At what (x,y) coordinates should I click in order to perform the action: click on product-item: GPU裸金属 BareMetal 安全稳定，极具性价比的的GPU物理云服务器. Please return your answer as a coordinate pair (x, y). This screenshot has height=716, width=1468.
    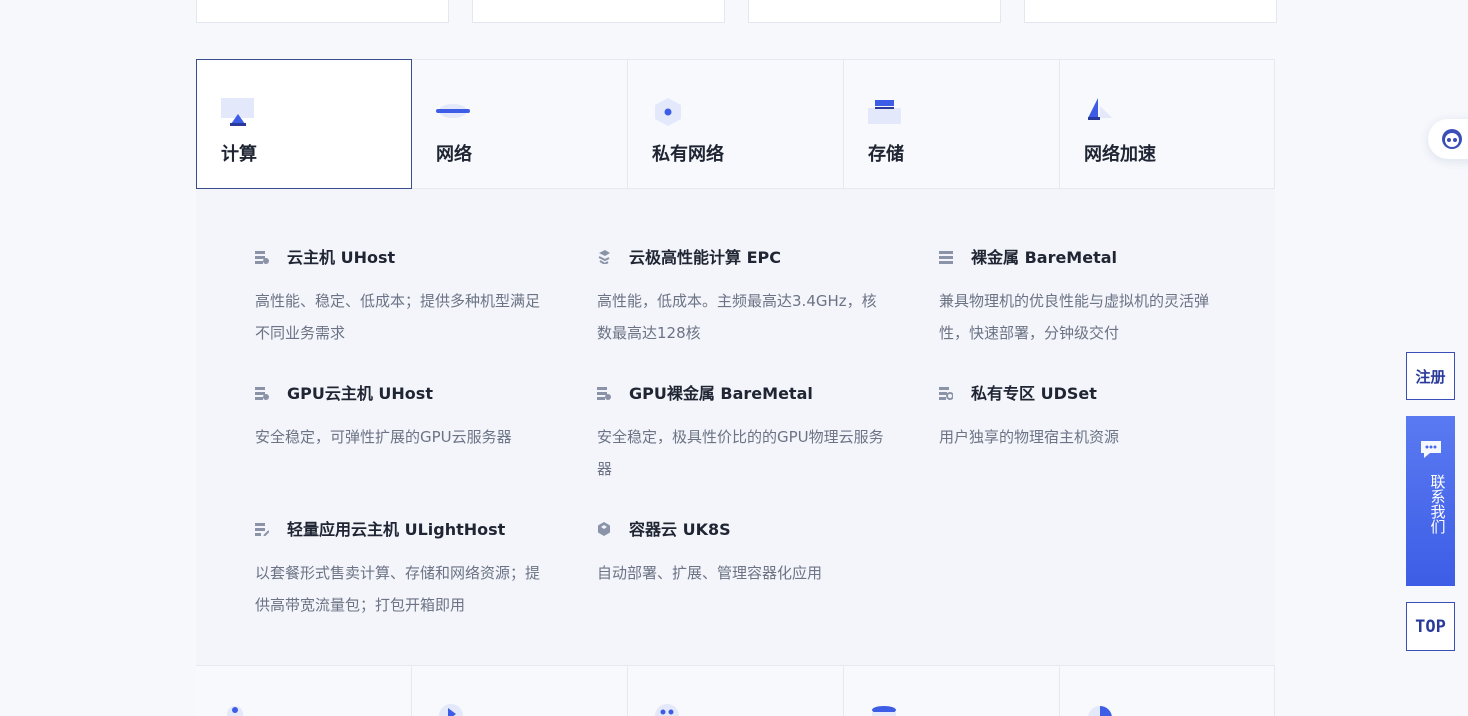
    Looking at the image, I should click on (747, 433).